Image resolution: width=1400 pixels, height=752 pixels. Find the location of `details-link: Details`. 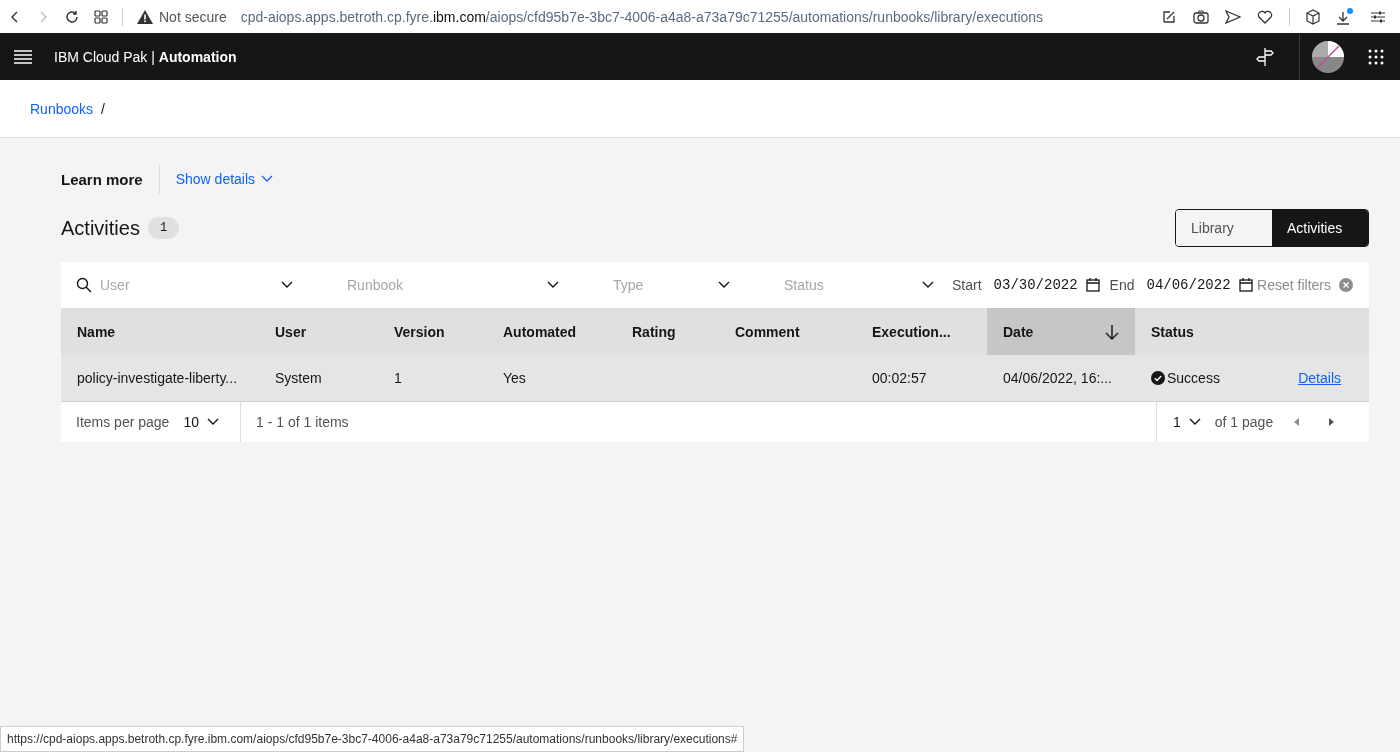

details-link: Details is located at coordinates (1319, 378).